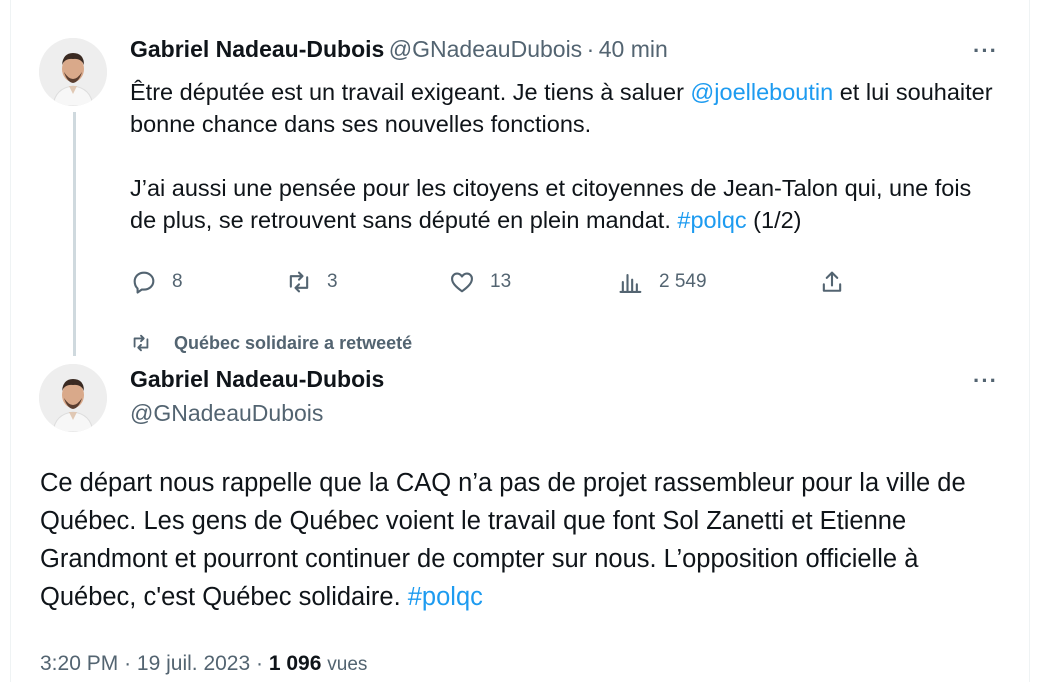 This screenshot has width=1040, height=682. I want to click on reply-count: 8, so click(177, 281).